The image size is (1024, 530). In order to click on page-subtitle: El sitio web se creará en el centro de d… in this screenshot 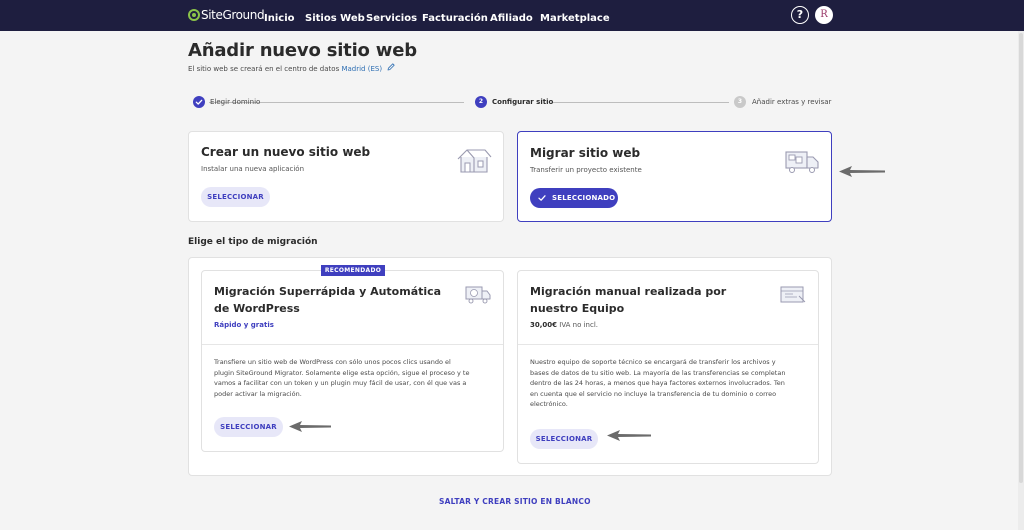, I will do `click(285, 69)`.